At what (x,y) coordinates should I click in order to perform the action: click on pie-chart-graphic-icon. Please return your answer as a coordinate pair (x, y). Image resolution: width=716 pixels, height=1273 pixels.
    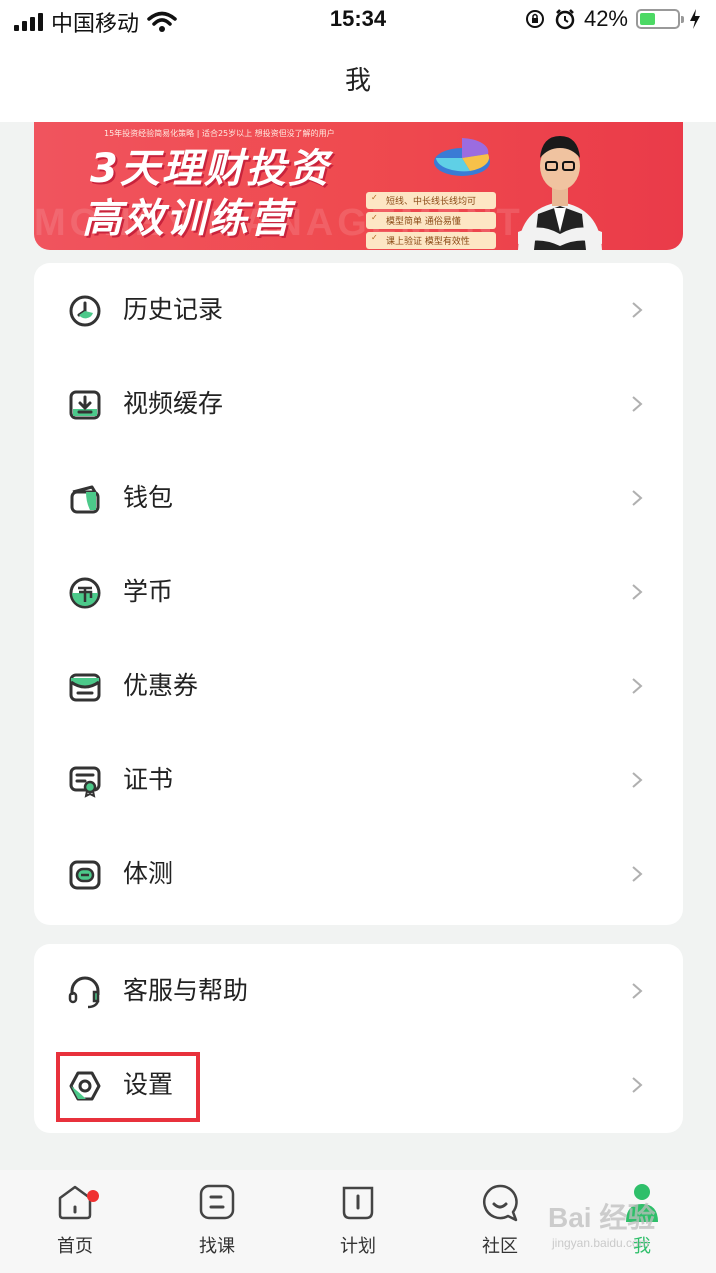
    Looking at the image, I should click on (462, 157).